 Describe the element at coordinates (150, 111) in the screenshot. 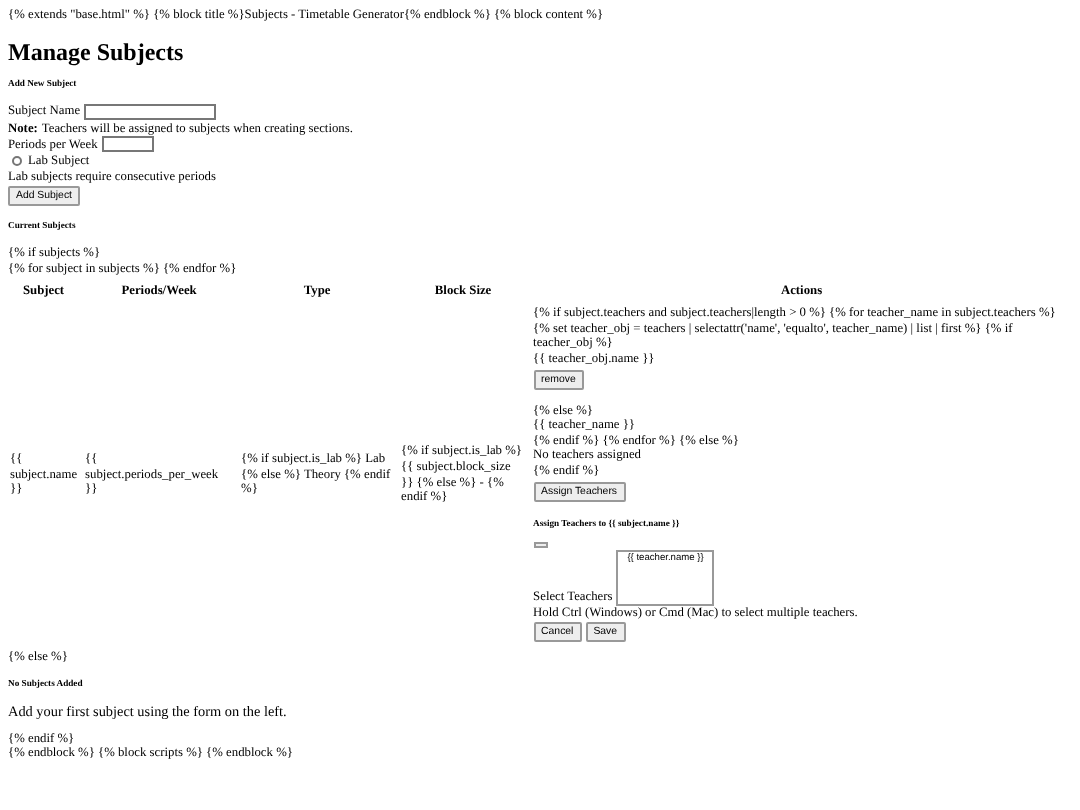

I see `subject-name-input` at that location.